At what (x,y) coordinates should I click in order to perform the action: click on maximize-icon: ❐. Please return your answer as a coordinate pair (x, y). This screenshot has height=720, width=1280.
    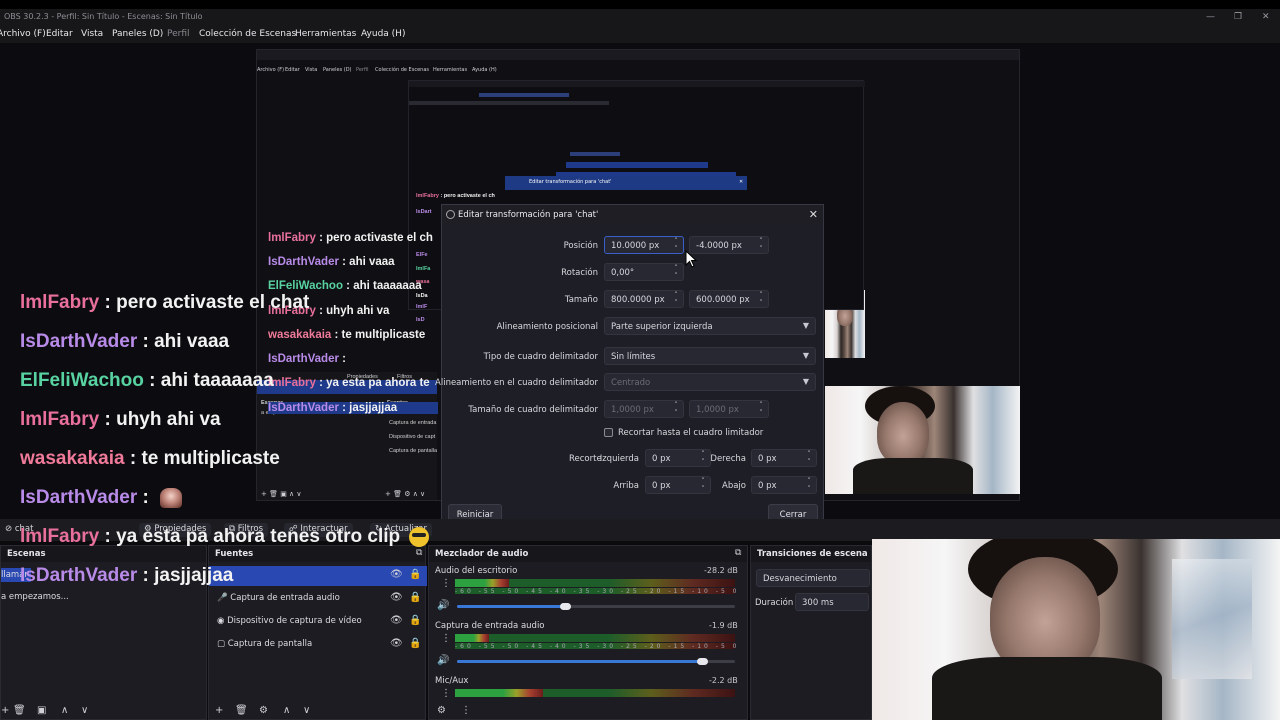
    Looking at the image, I should click on (1238, 17).